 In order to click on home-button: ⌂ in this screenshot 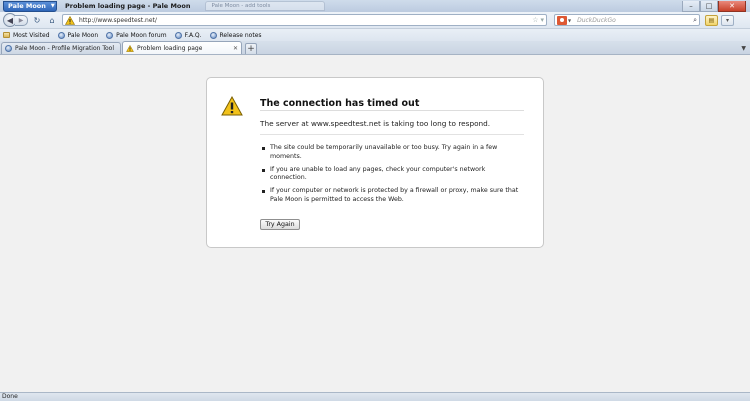, I will do `click(52, 20)`.